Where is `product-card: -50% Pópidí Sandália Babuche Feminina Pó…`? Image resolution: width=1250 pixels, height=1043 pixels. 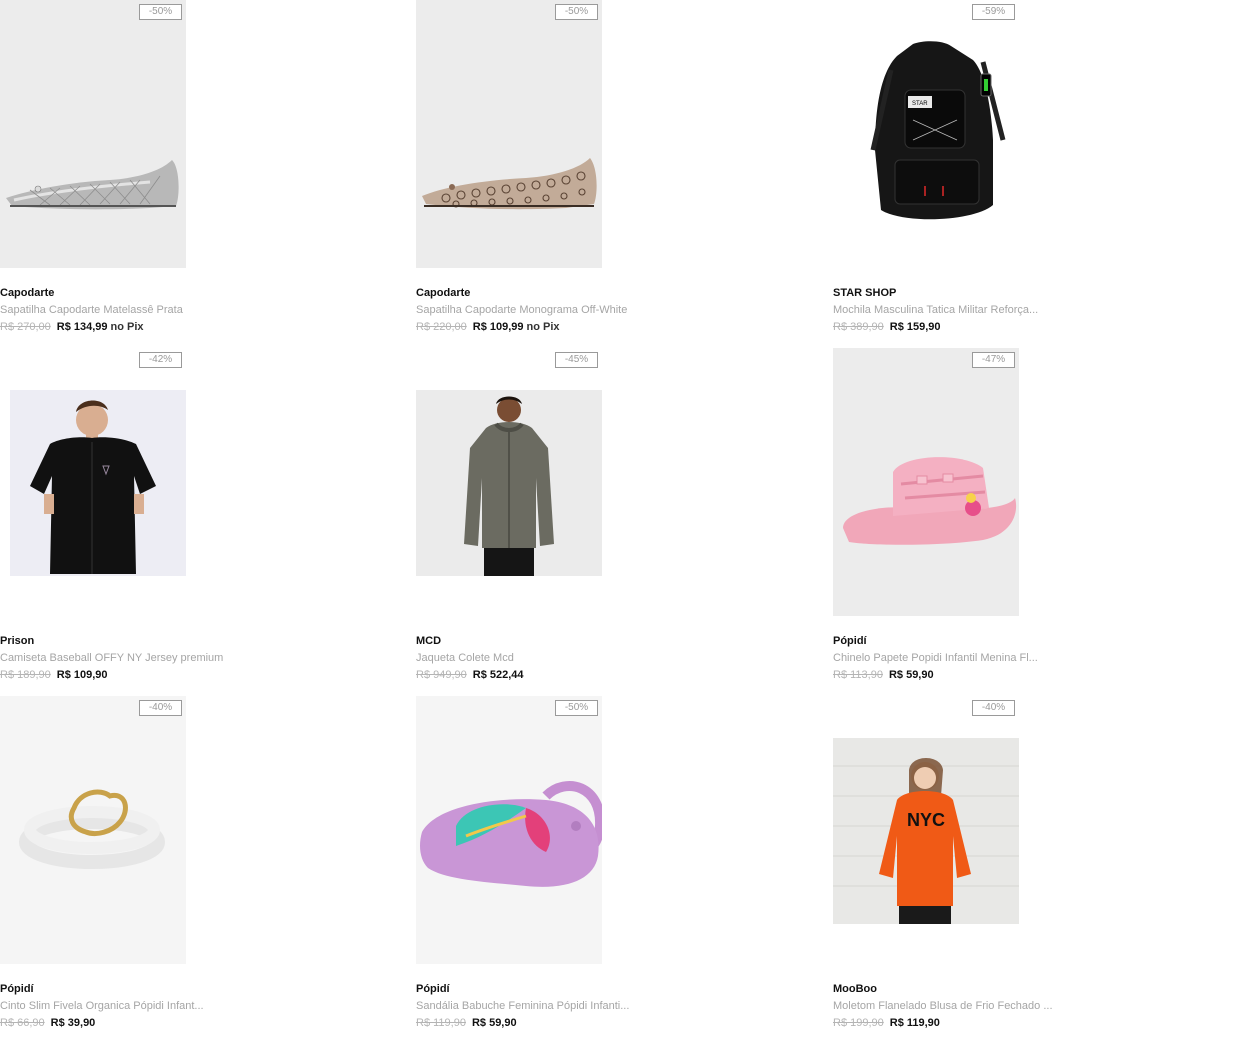
product-card: -50% Pópidí Sandália Babuche Feminina Pó… is located at coordinates (616, 866).